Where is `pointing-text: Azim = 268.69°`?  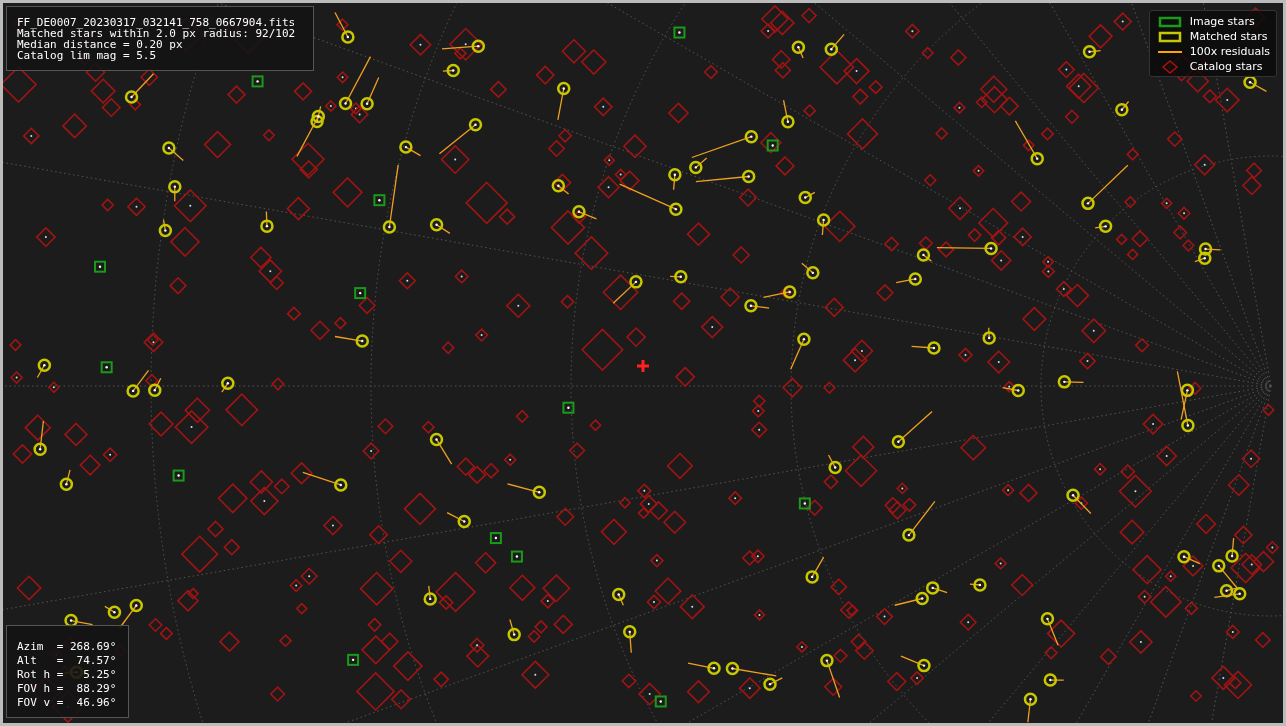 pointing-text: Azim = 268.69° is located at coordinates (67, 646).